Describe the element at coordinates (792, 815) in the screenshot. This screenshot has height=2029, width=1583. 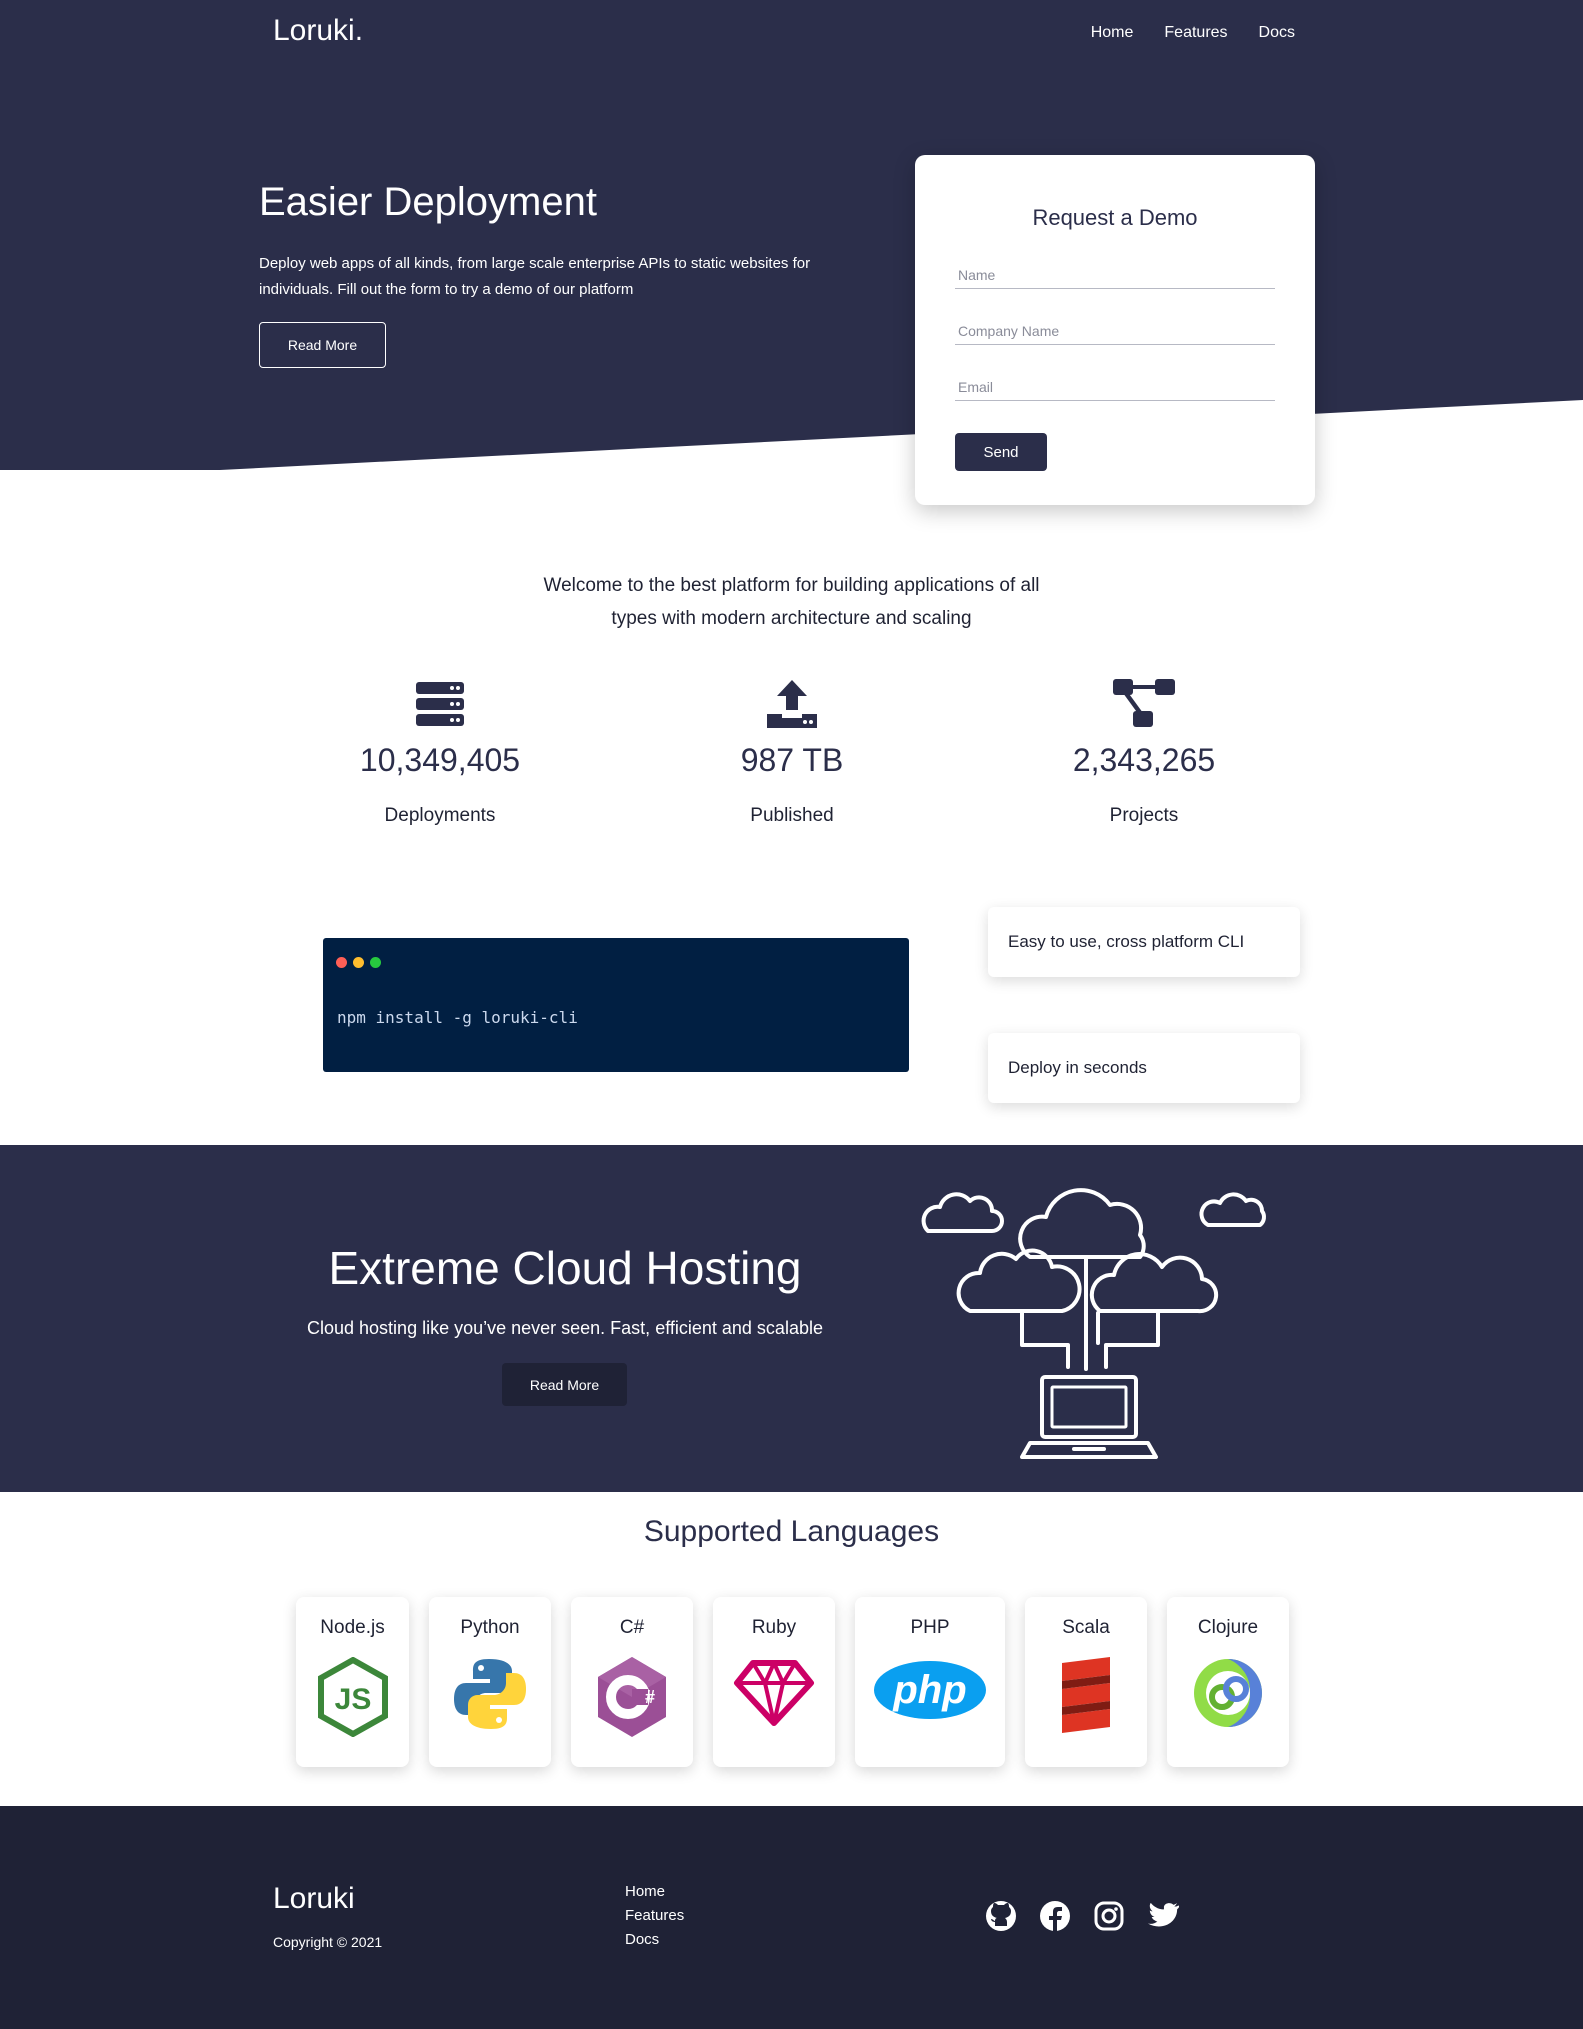
I see `stat-label: Published` at that location.